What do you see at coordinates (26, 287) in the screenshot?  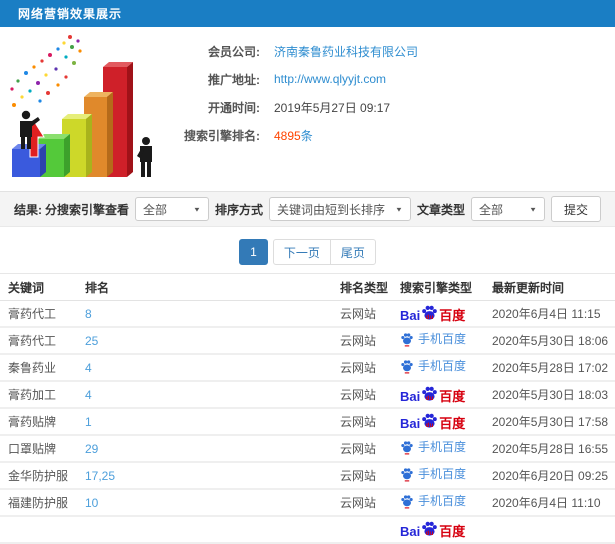 I see `col-keyword: 关键词` at bounding box center [26, 287].